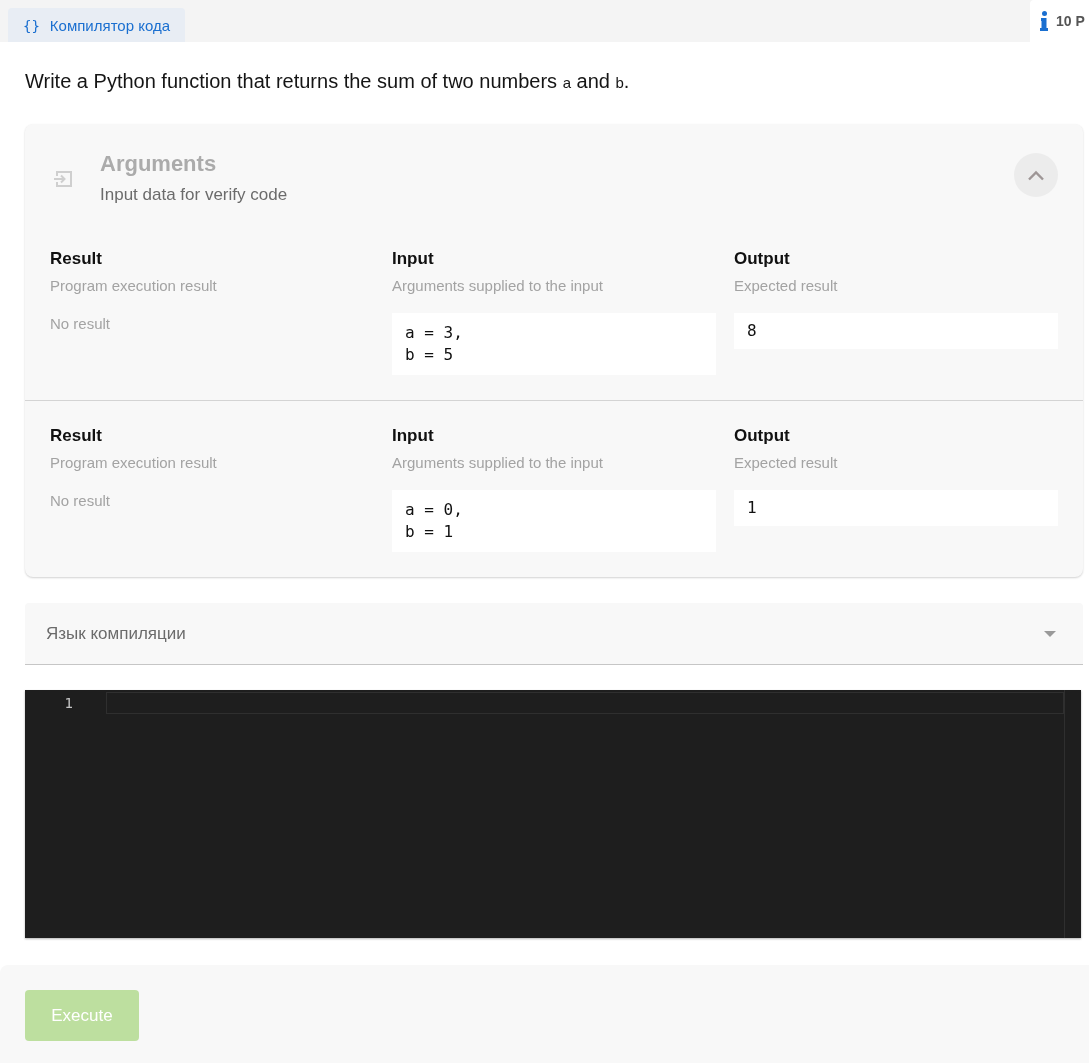  Describe the element at coordinates (194, 195) in the screenshot. I see `arguments-subtitle: Input data for verify code` at that location.